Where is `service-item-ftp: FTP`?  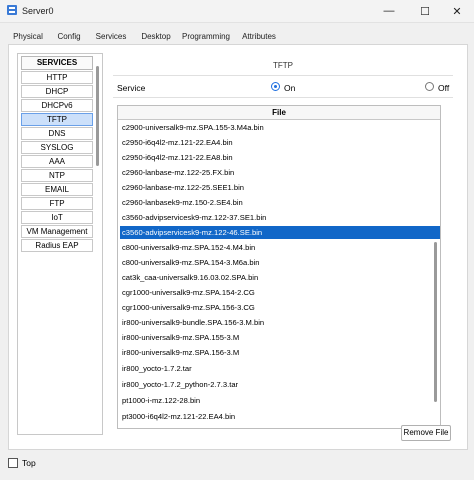
service-item-ftp: FTP is located at coordinates (57, 203).